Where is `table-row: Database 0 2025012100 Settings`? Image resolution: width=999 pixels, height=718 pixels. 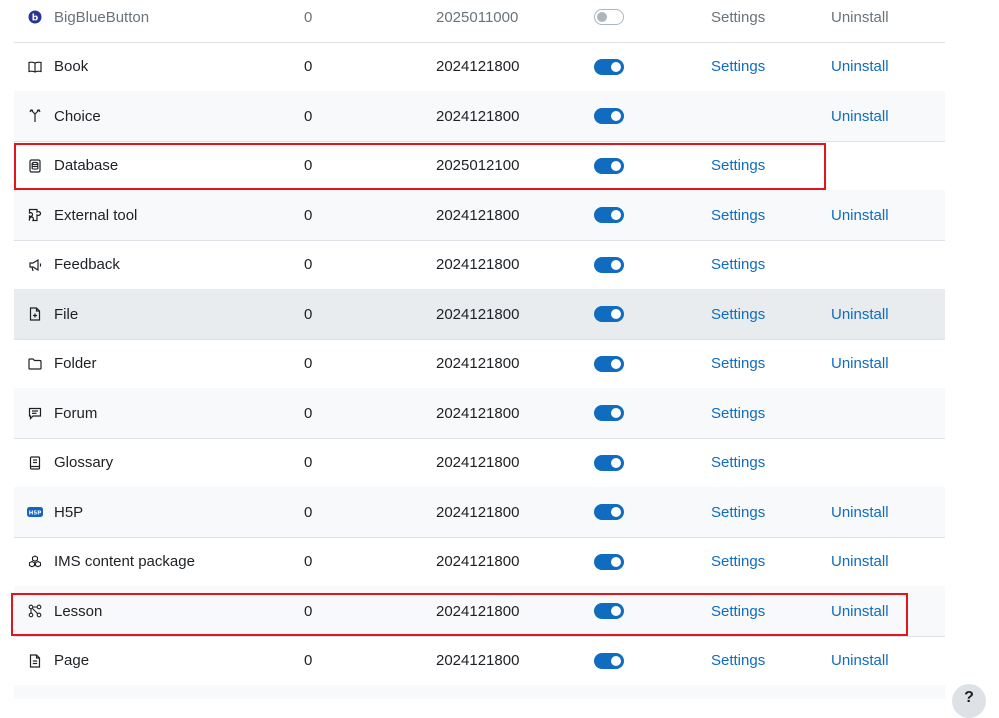
table-row: Database 0 2025012100 Settings is located at coordinates (479, 166).